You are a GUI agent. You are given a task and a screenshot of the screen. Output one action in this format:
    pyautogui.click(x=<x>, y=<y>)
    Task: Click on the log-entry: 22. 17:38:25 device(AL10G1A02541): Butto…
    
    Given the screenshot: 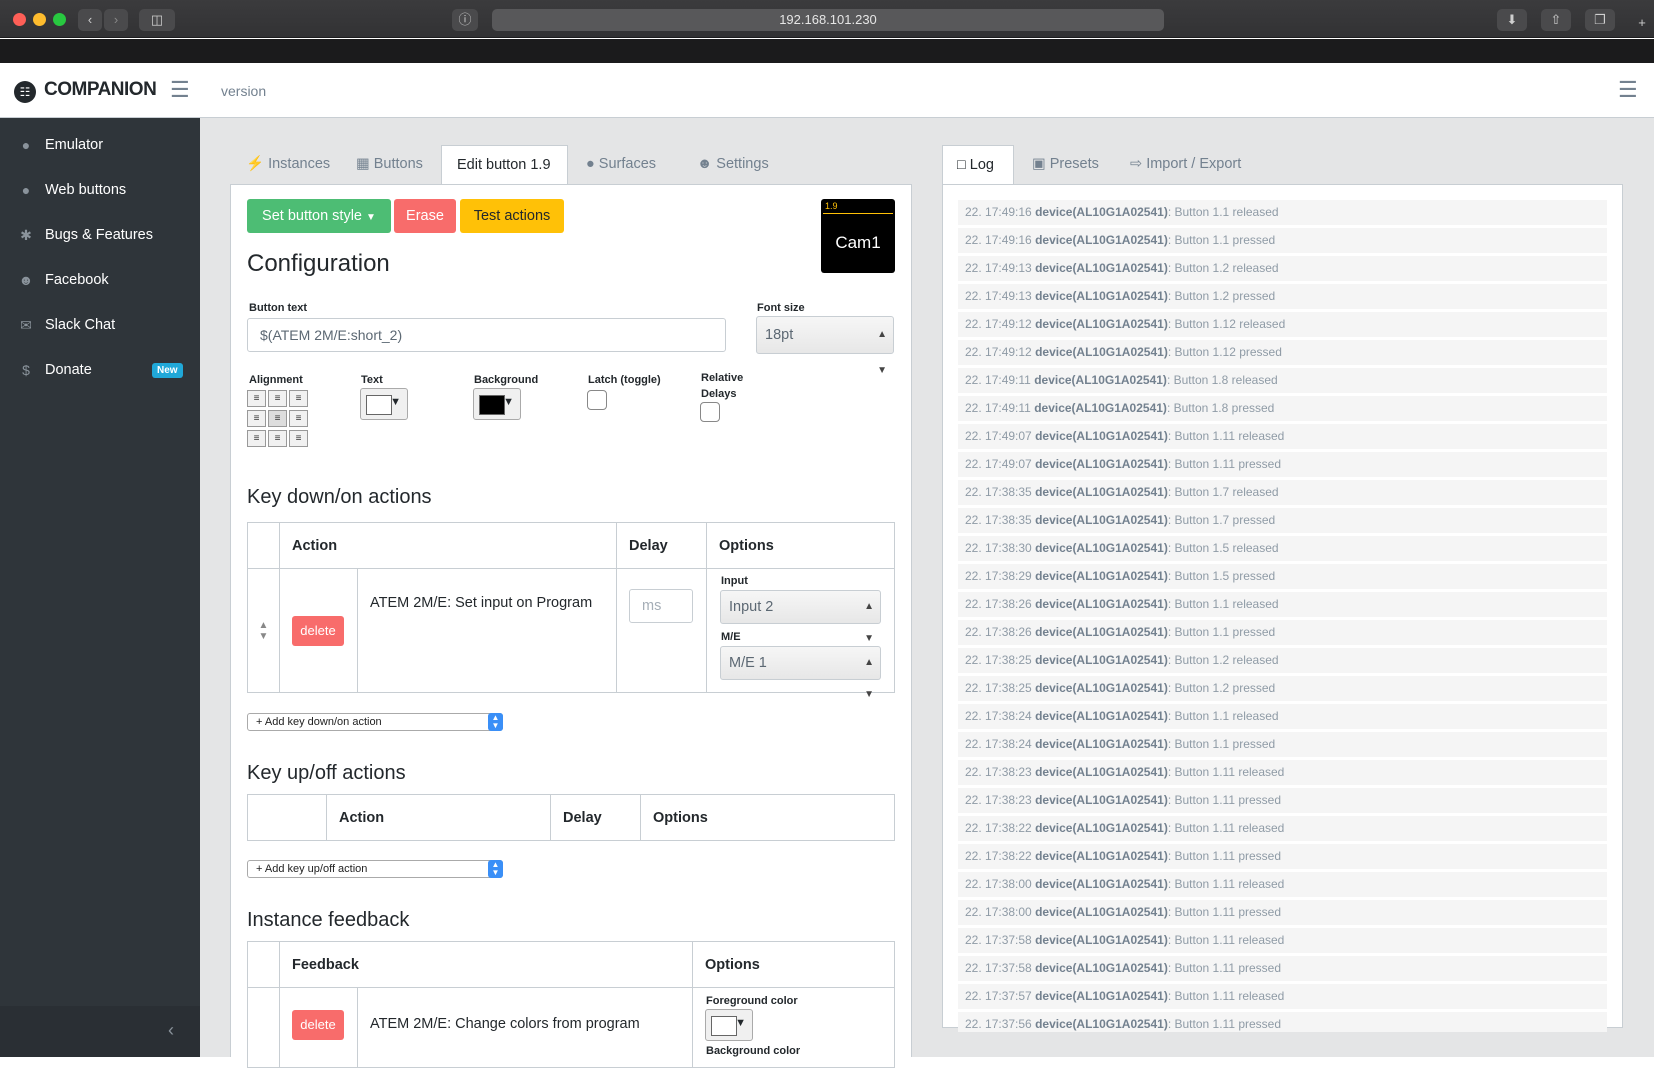 What is the action you would take?
    pyautogui.click(x=1282, y=688)
    